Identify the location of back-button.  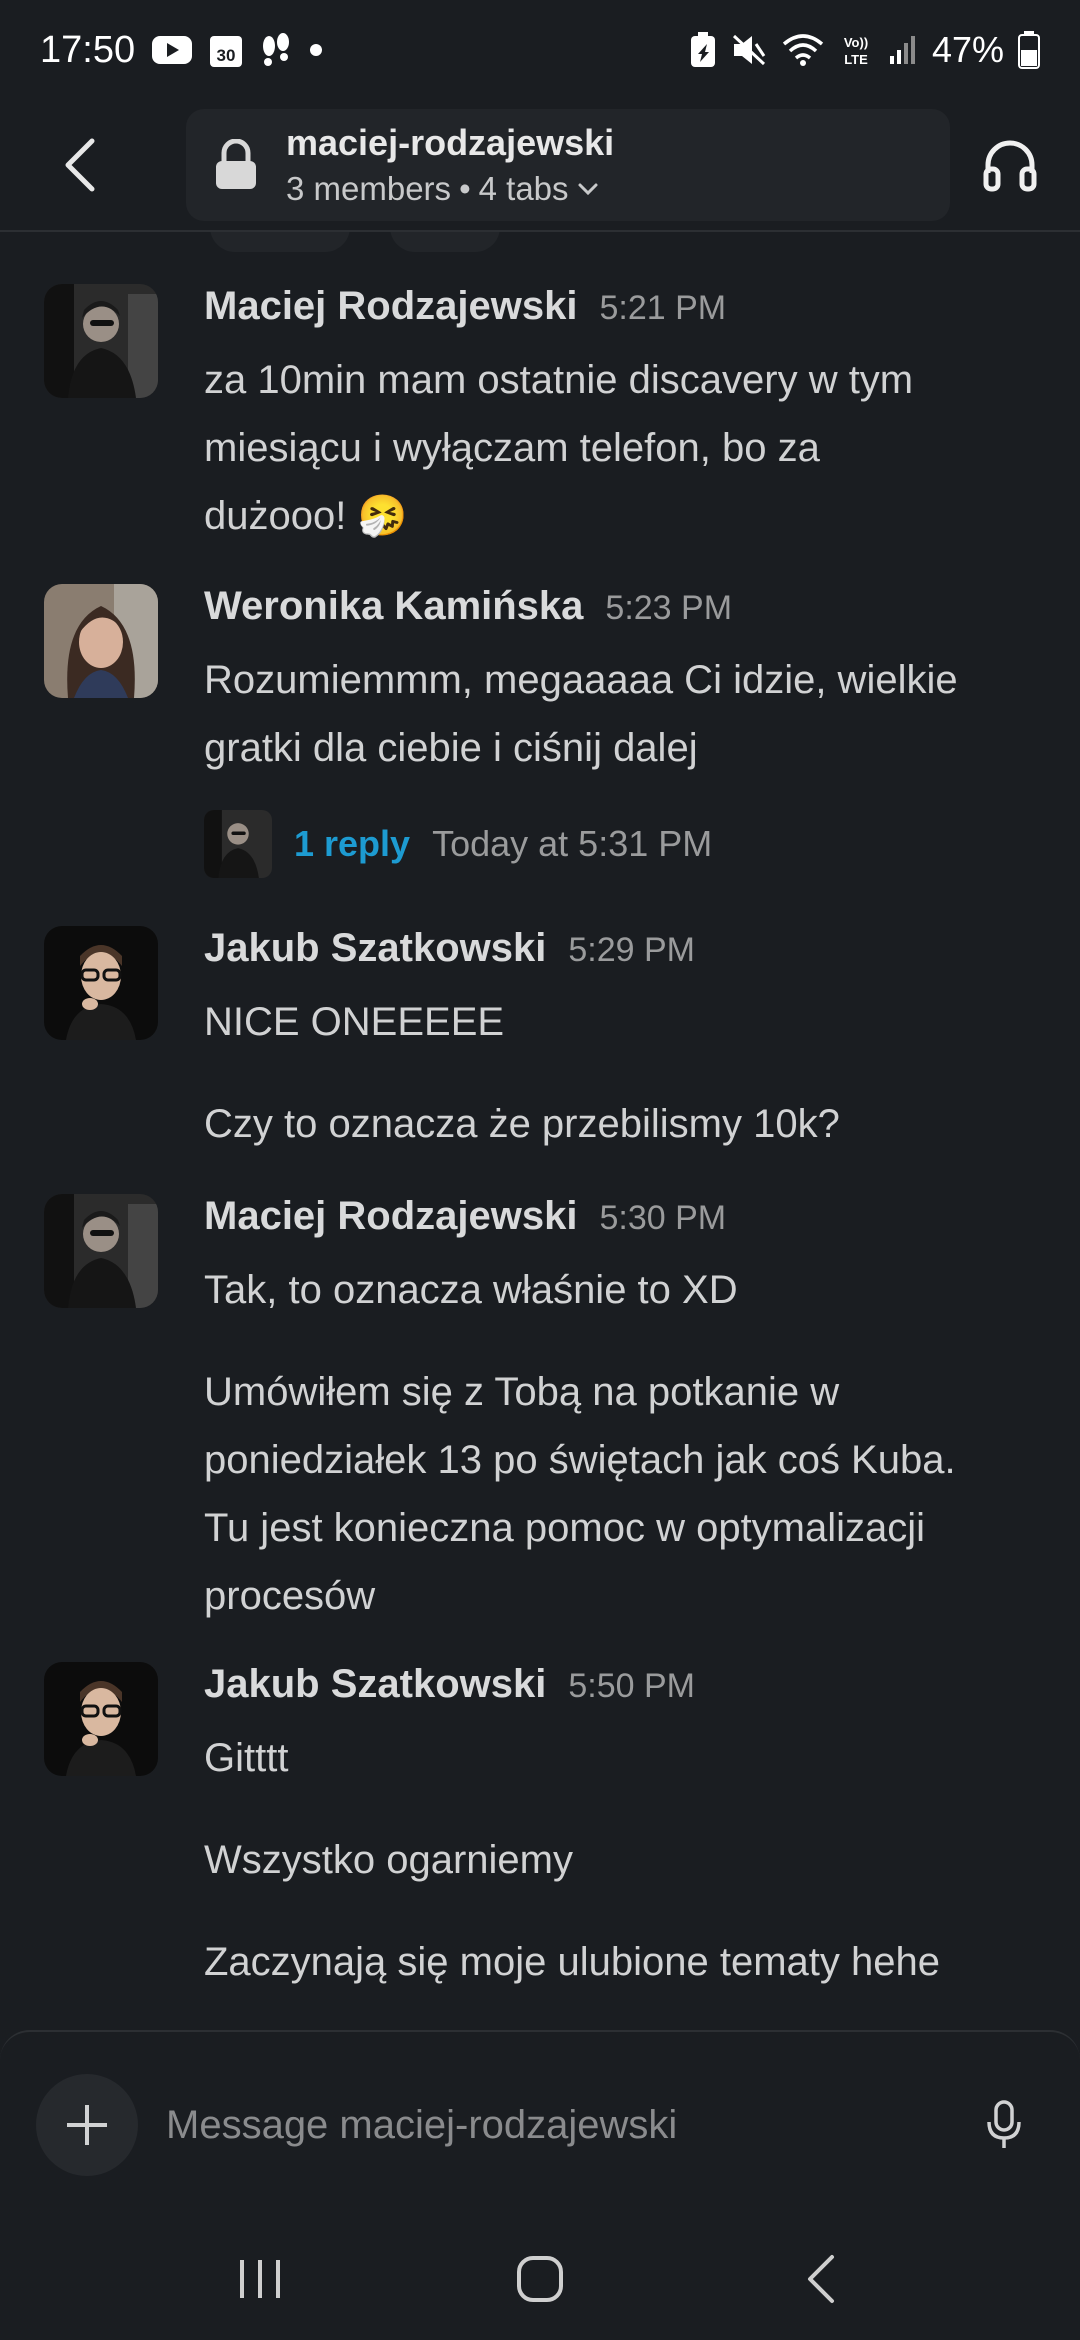
(80, 165).